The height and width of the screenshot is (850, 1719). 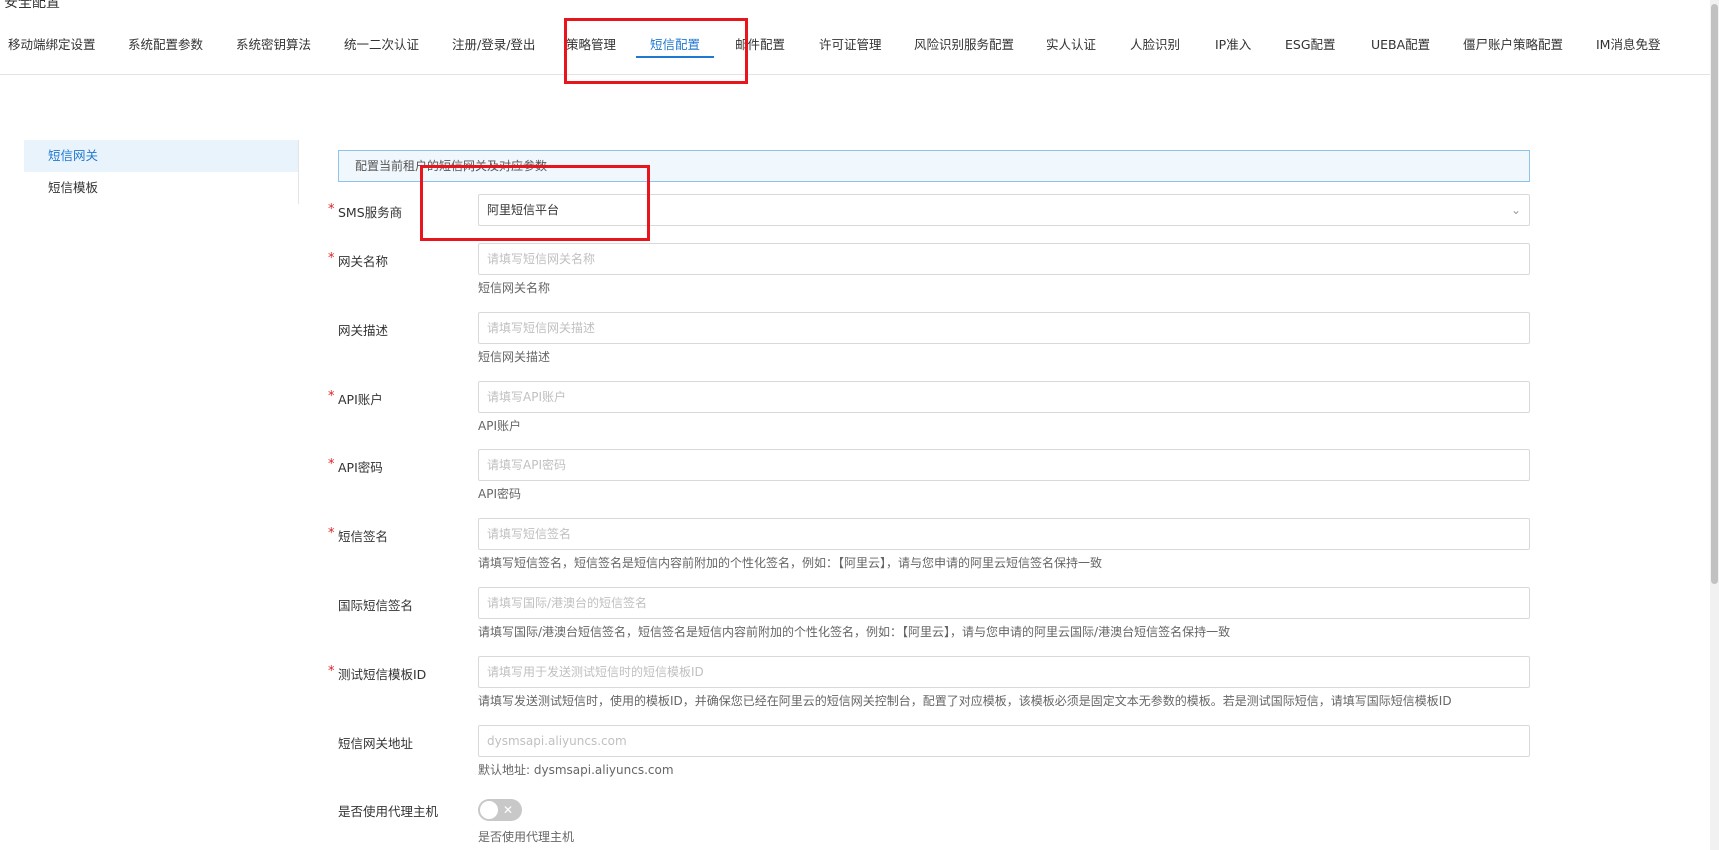 I want to click on api-password-input, so click(x=1004, y=465).